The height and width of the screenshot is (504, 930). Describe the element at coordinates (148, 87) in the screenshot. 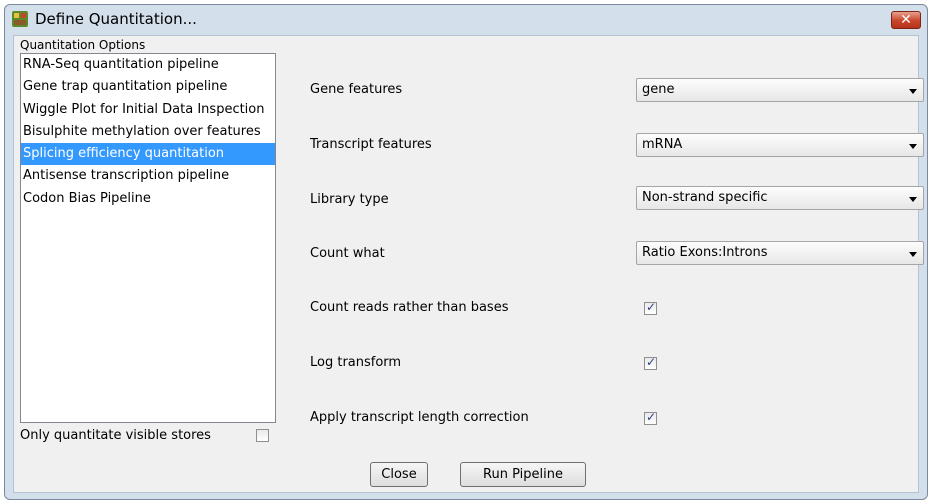

I see `list-item: Gene trap quantitation pipeline` at that location.